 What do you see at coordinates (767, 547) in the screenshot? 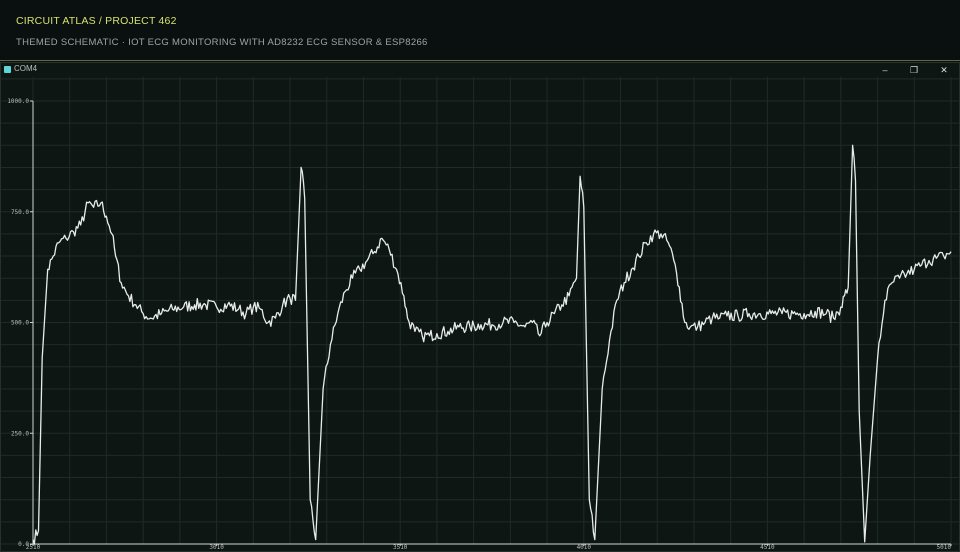
I see `x-tick-label: 4510` at bounding box center [767, 547].